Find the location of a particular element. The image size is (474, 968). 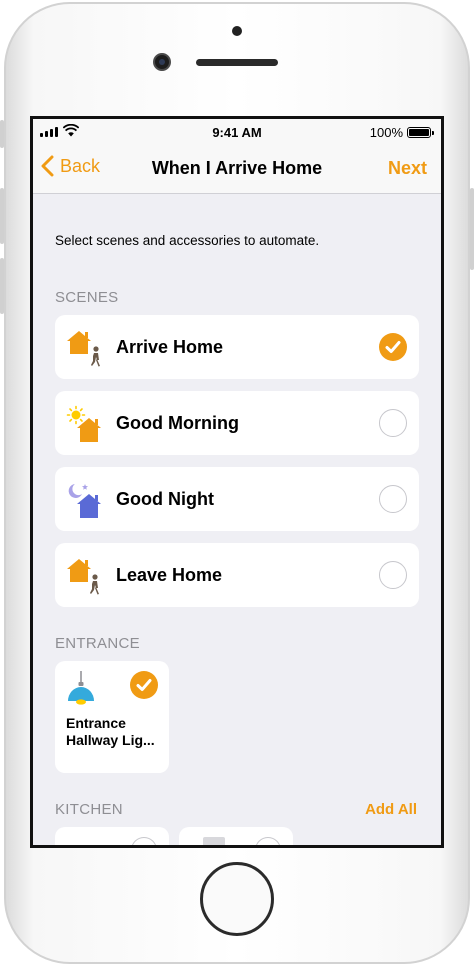

volume-down-button is located at coordinates (2, 286).